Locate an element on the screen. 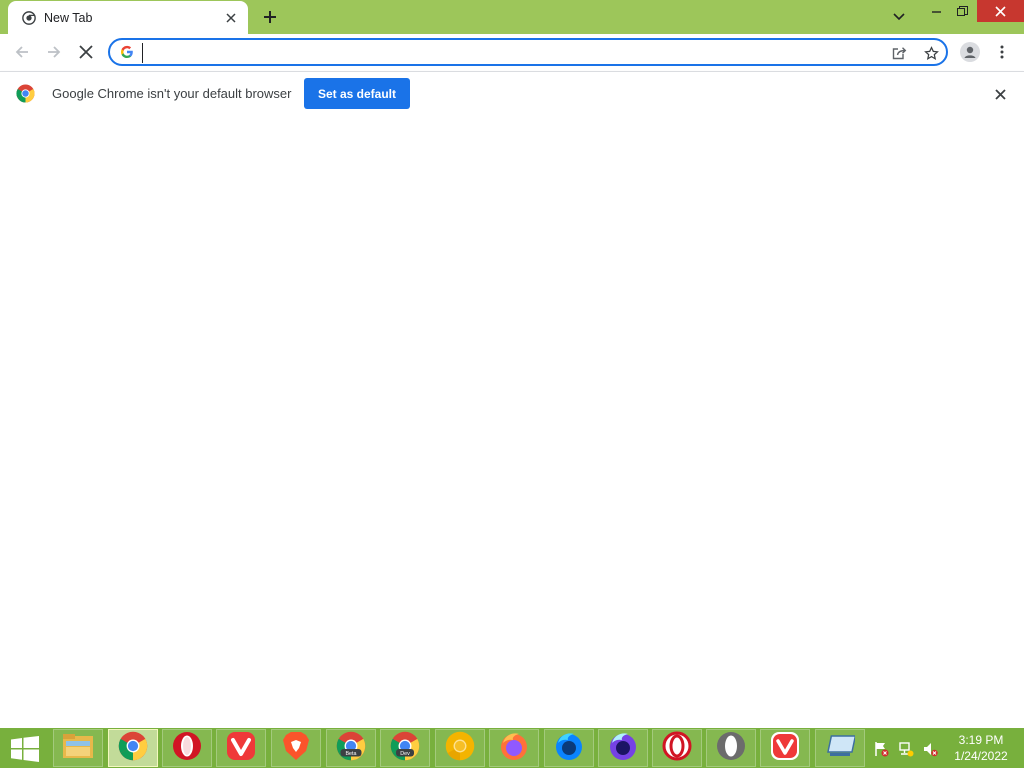 This screenshot has height=768, width=1024. firefox-icon is located at coordinates (514, 748).